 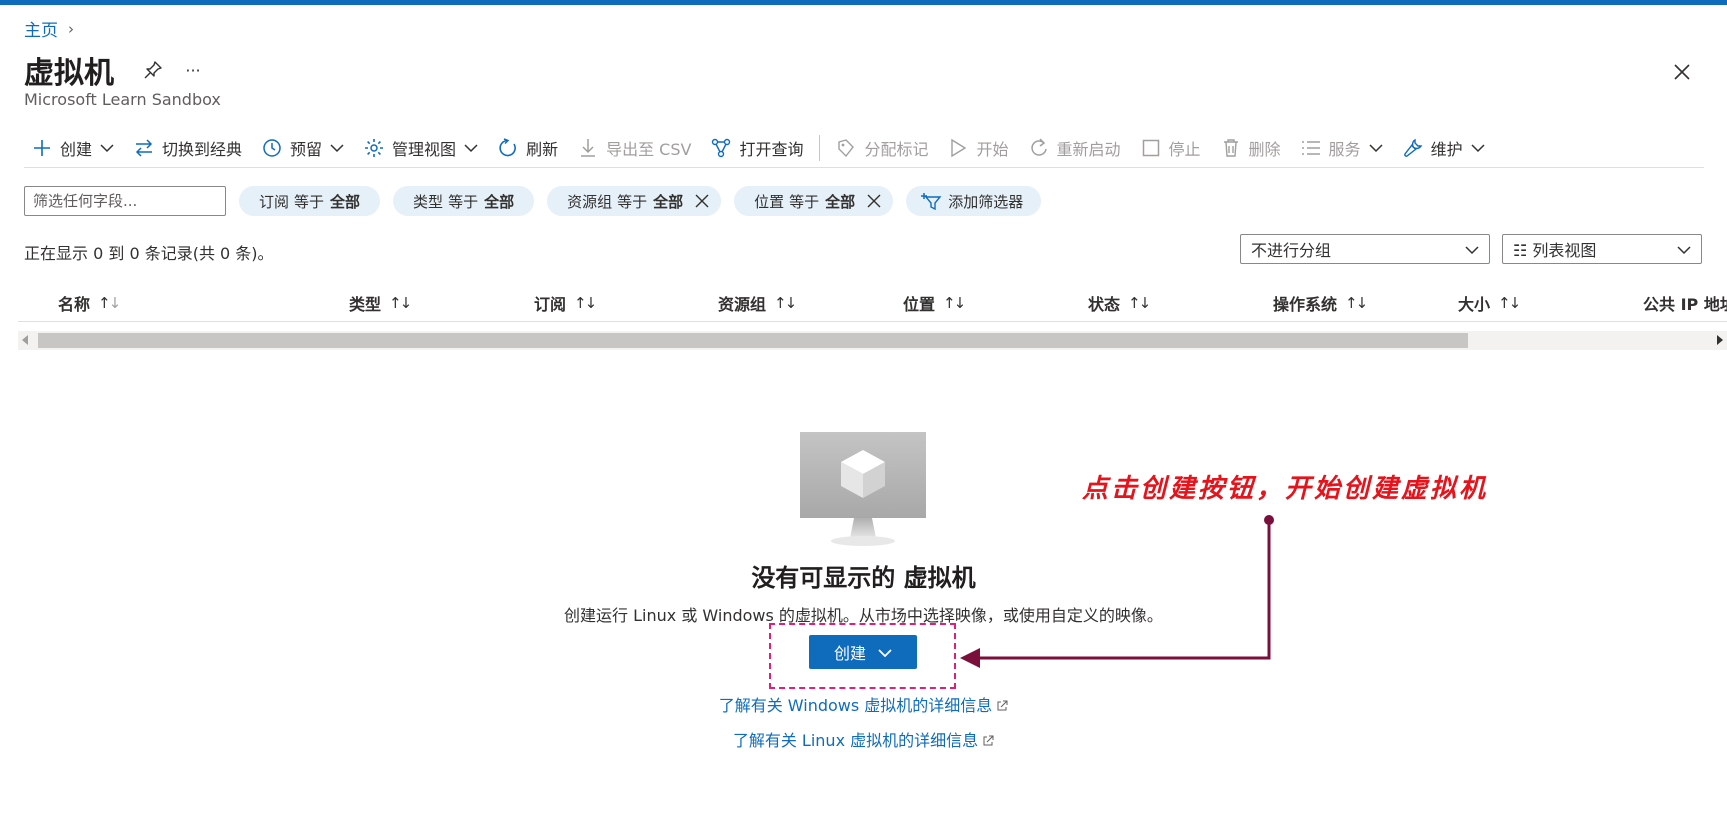 I want to click on column-header-subscription: 订阅 ↑↓, so click(x=565, y=303).